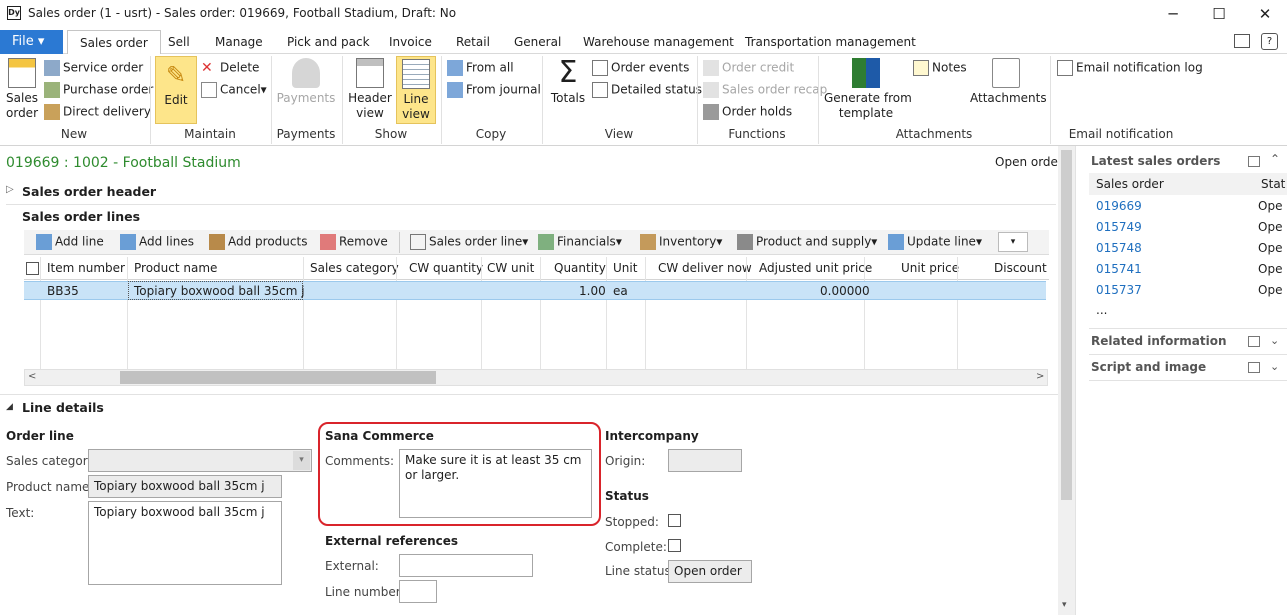 This screenshot has height=615, width=1287. What do you see at coordinates (230, 68) in the screenshot?
I see `delete-button: ✕ Delete` at bounding box center [230, 68].